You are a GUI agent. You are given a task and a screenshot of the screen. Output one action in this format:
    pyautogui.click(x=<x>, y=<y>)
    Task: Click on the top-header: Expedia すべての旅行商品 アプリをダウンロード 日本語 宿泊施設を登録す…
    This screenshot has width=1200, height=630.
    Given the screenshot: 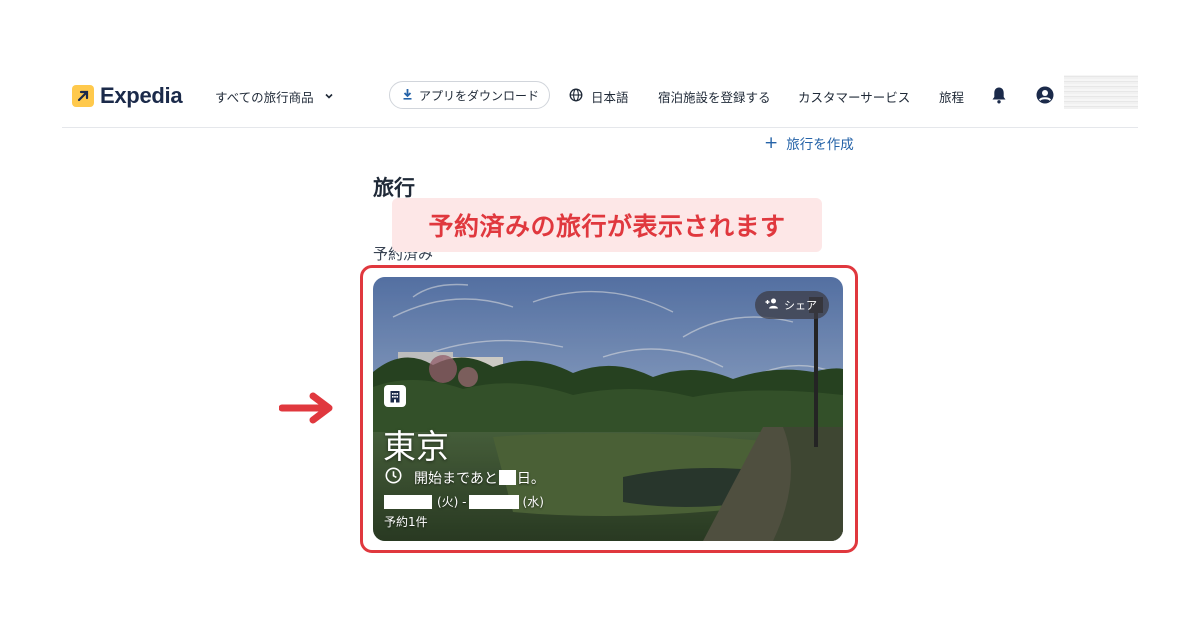 What is the action you would take?
    pyautogui.click(x=600, y=101)
    